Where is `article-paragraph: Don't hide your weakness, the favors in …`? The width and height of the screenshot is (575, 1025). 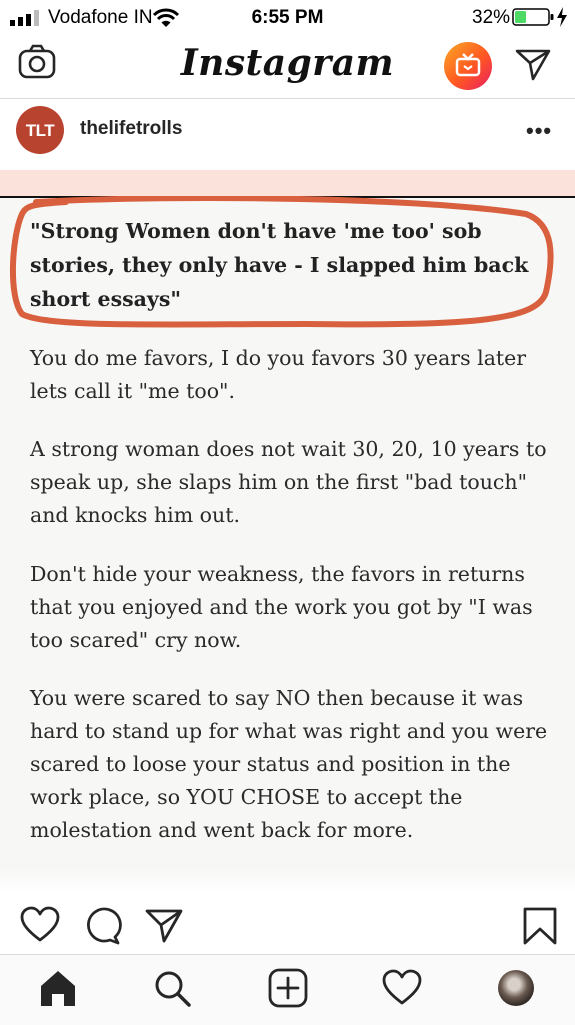 article-paragraph: Don't hide your weakness, the favors in … is located at coordinates (281, 607).